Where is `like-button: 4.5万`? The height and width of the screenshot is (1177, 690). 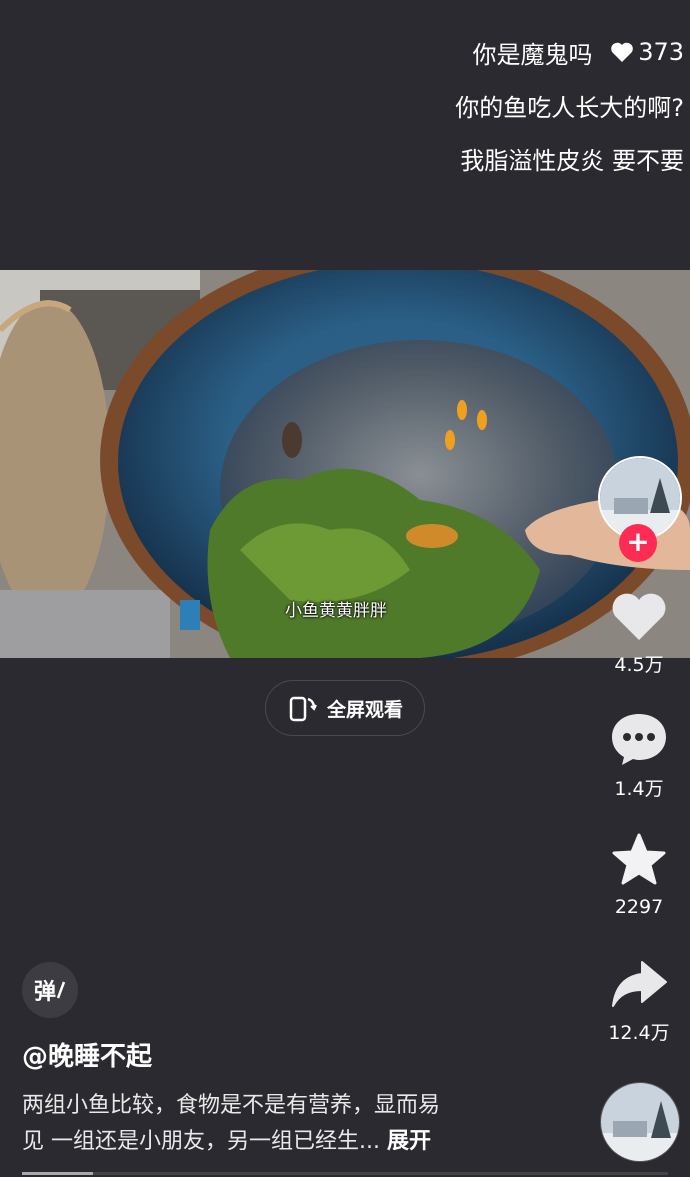
like-button: 4.5万 is located at coordinates (639, 633).